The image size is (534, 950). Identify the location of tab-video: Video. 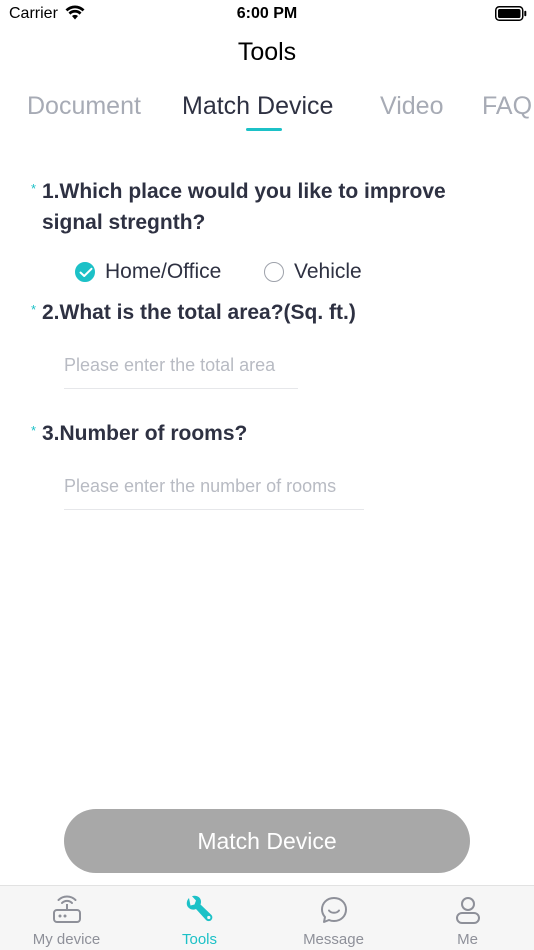
(412, 106).